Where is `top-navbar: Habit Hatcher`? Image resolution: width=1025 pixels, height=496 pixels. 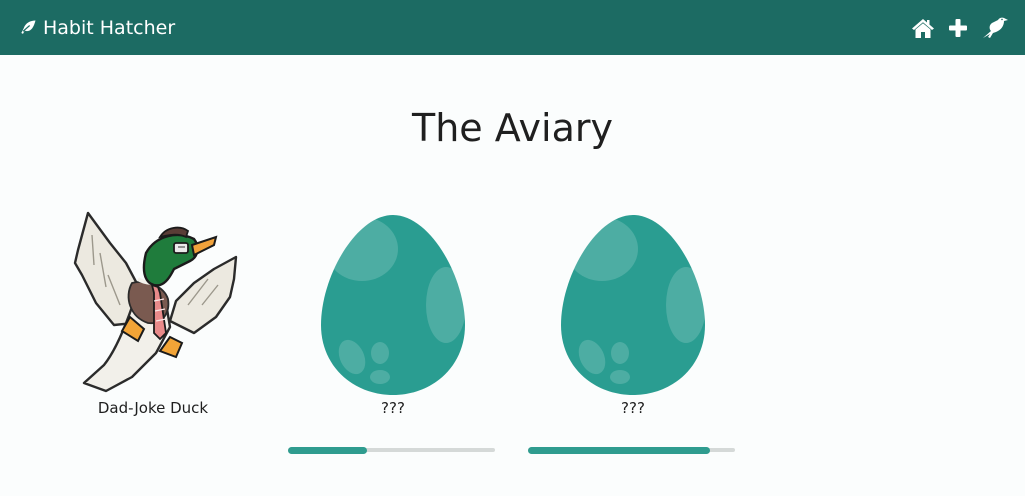
top-navbar: Habit Hatcher is located at coordinates (512, 27).